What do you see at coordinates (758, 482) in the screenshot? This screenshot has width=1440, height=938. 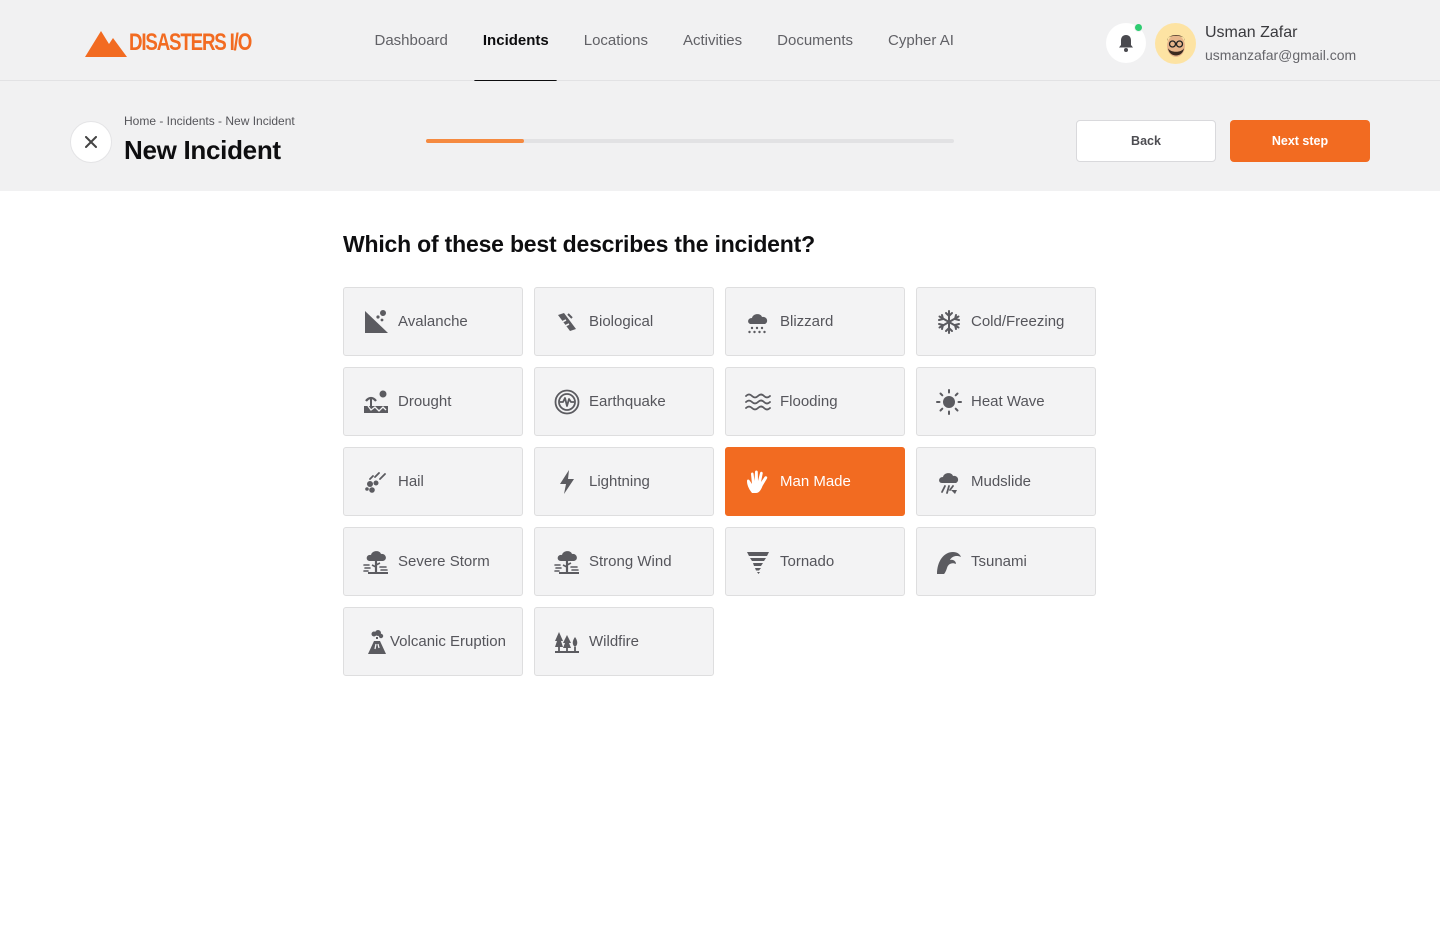 I see `hand-icon` at bounding box center [758, 482].